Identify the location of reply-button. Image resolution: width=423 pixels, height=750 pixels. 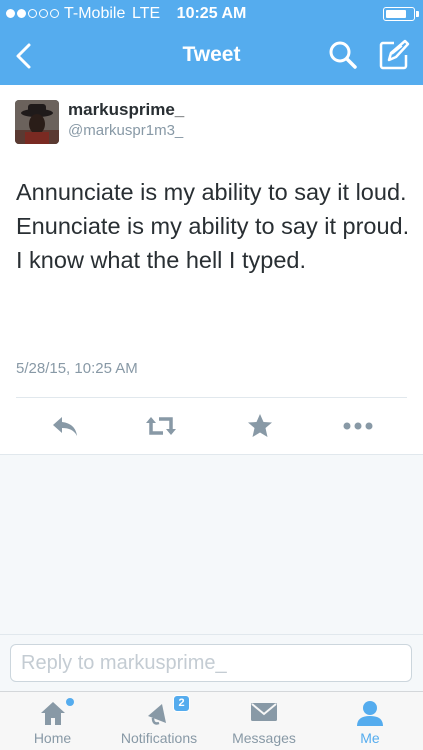
(65, 426).